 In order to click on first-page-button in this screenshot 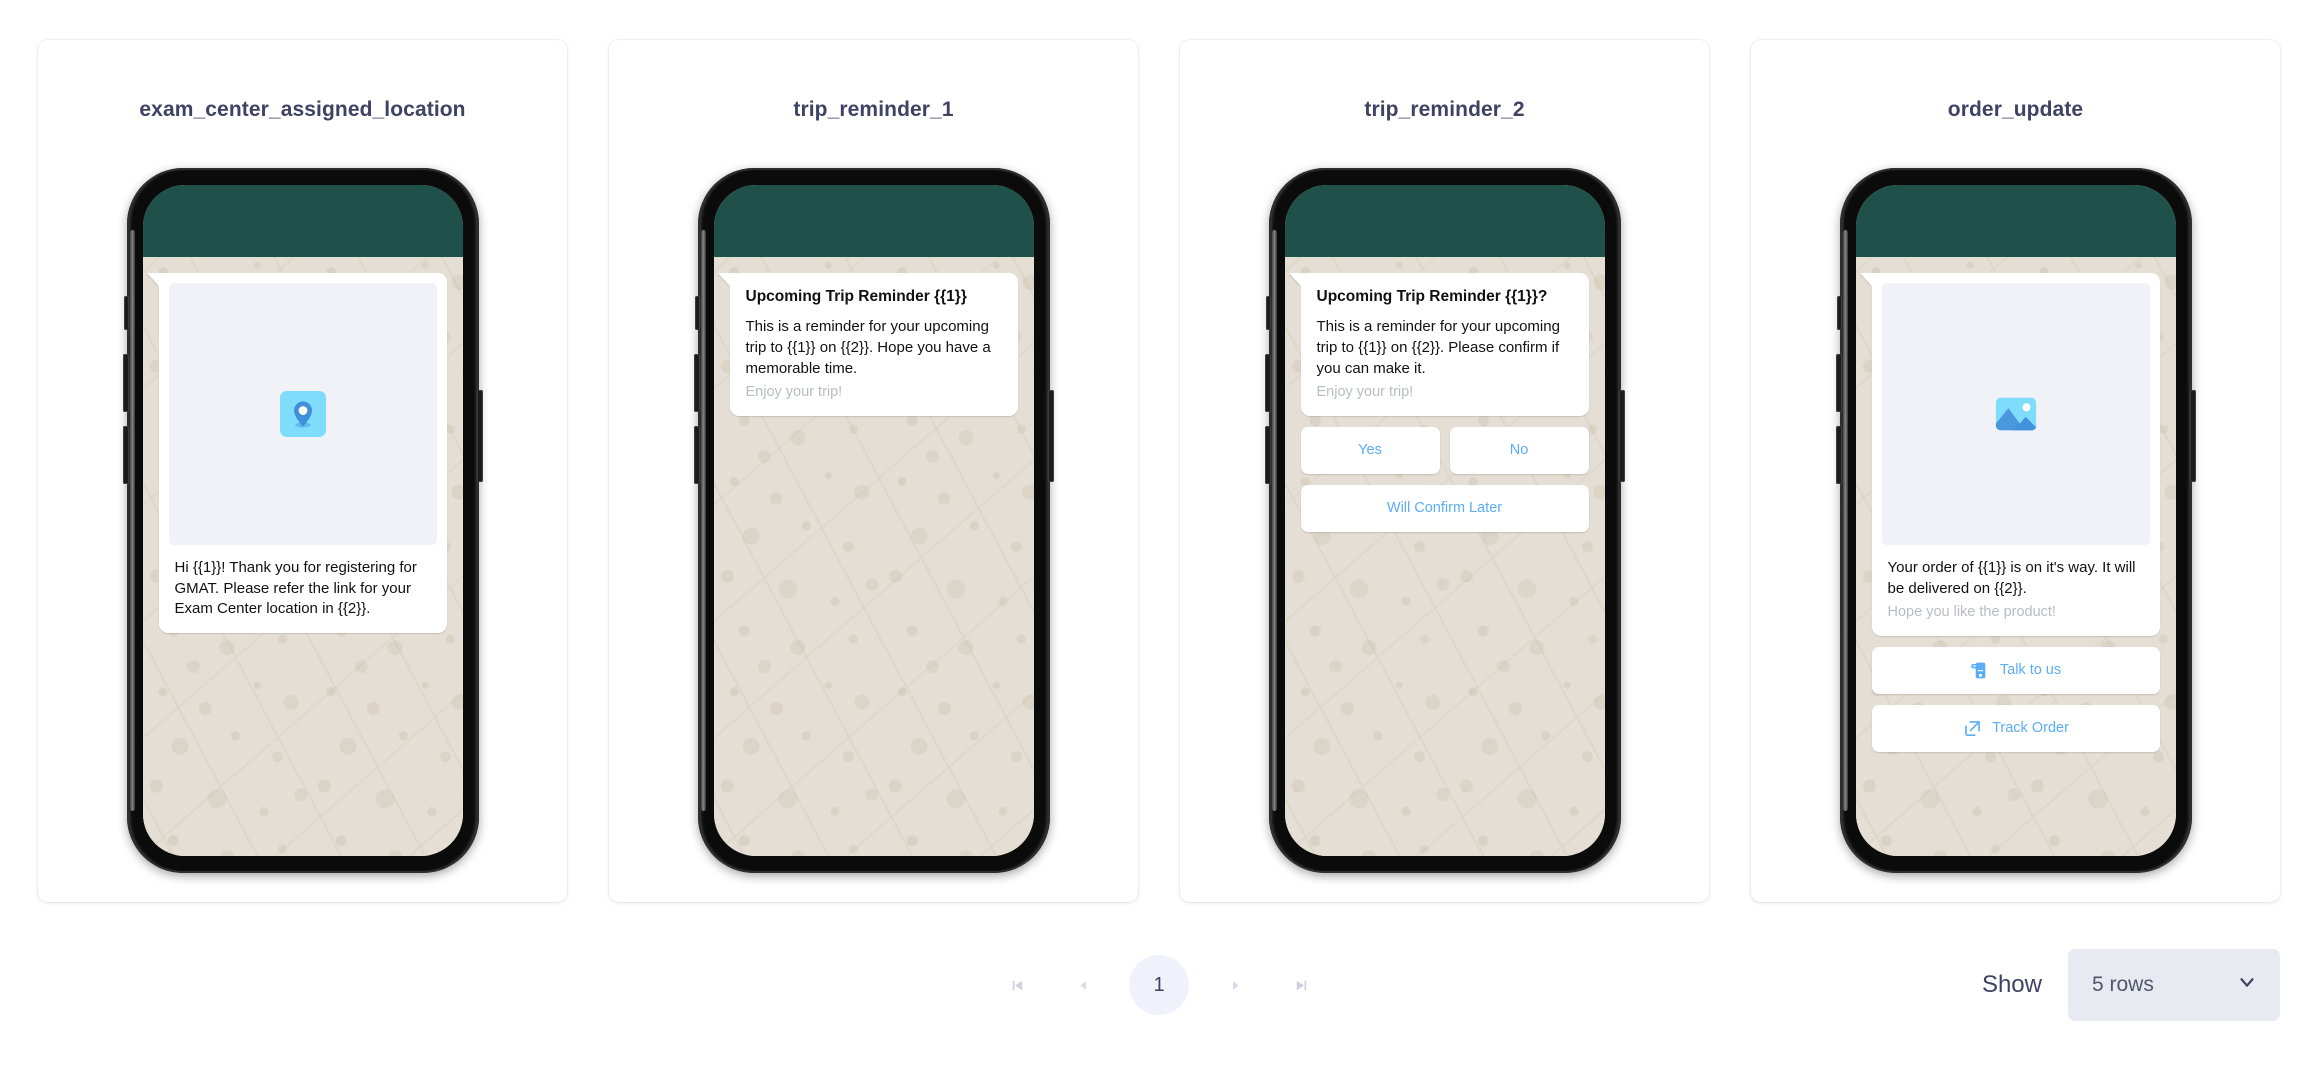, I will do `click(1017, 985)`.